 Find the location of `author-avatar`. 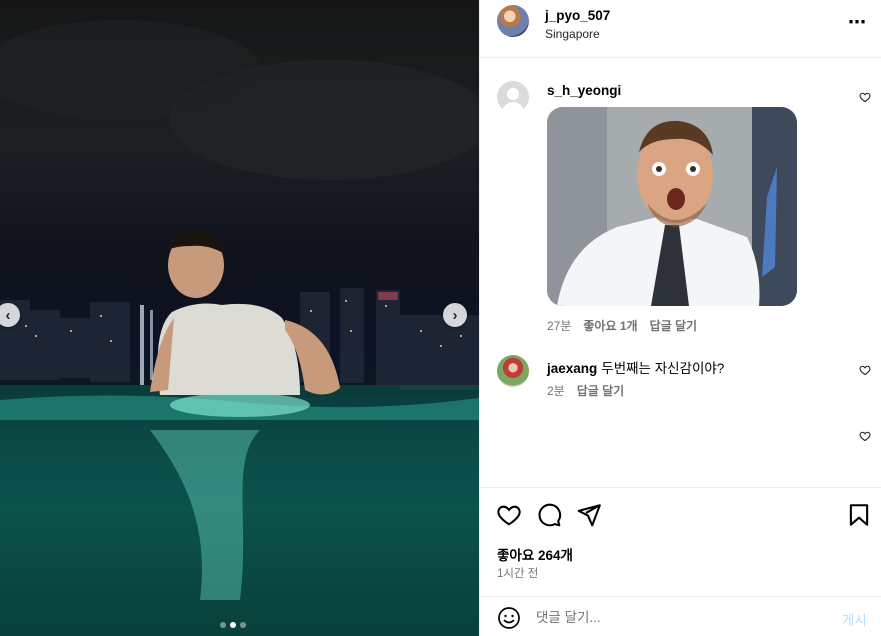

author-avatar is located at coordinates (513, 21).